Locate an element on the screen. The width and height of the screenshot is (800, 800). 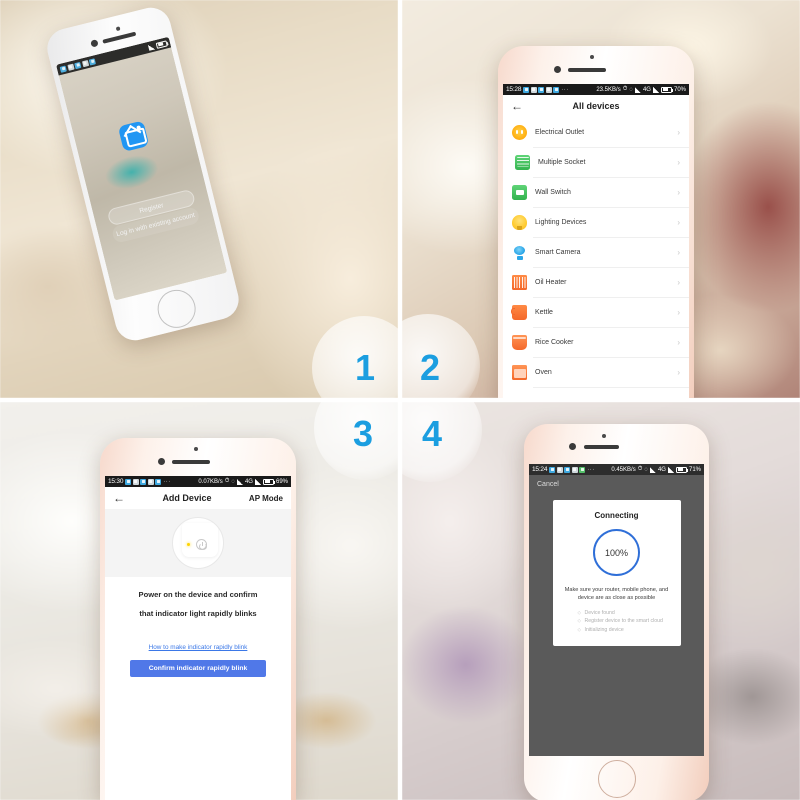
page-title: Add Device is located at coordinates (187, 498).